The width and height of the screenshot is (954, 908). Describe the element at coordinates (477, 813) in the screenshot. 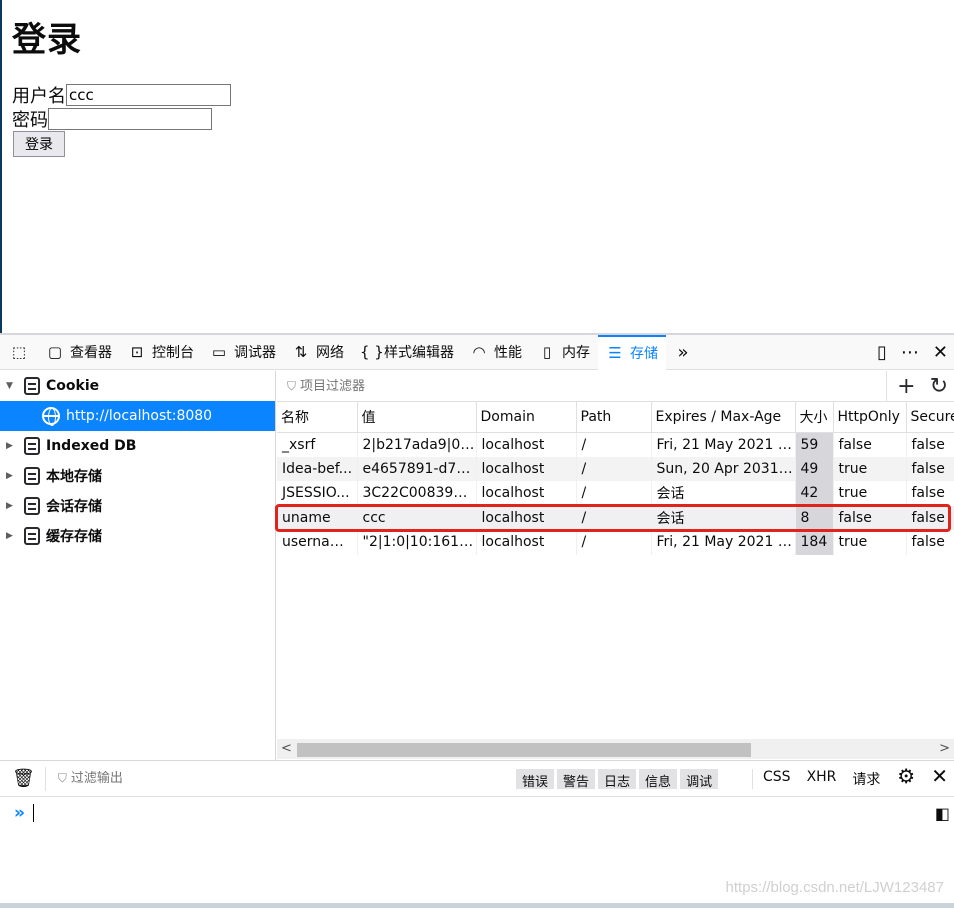

I see `console-input: » ◧` at that location.